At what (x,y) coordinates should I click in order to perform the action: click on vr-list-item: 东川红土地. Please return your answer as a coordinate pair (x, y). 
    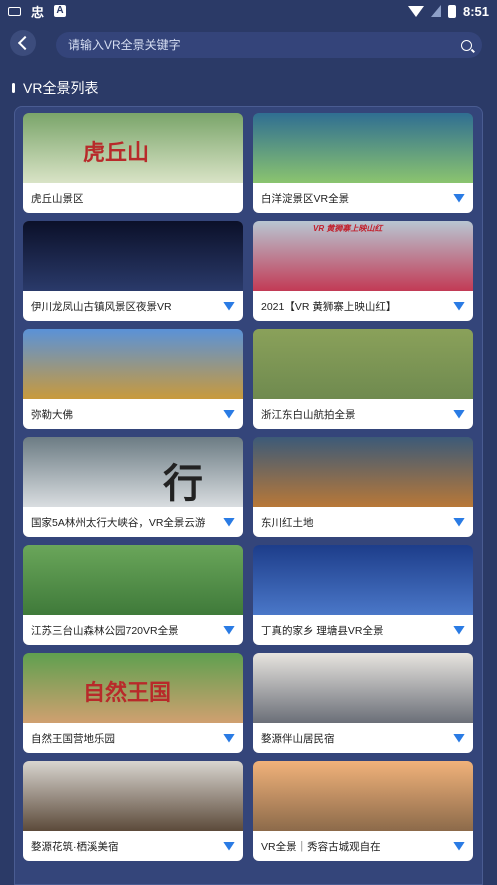
    Looking at the image, I should click on (363, 487).